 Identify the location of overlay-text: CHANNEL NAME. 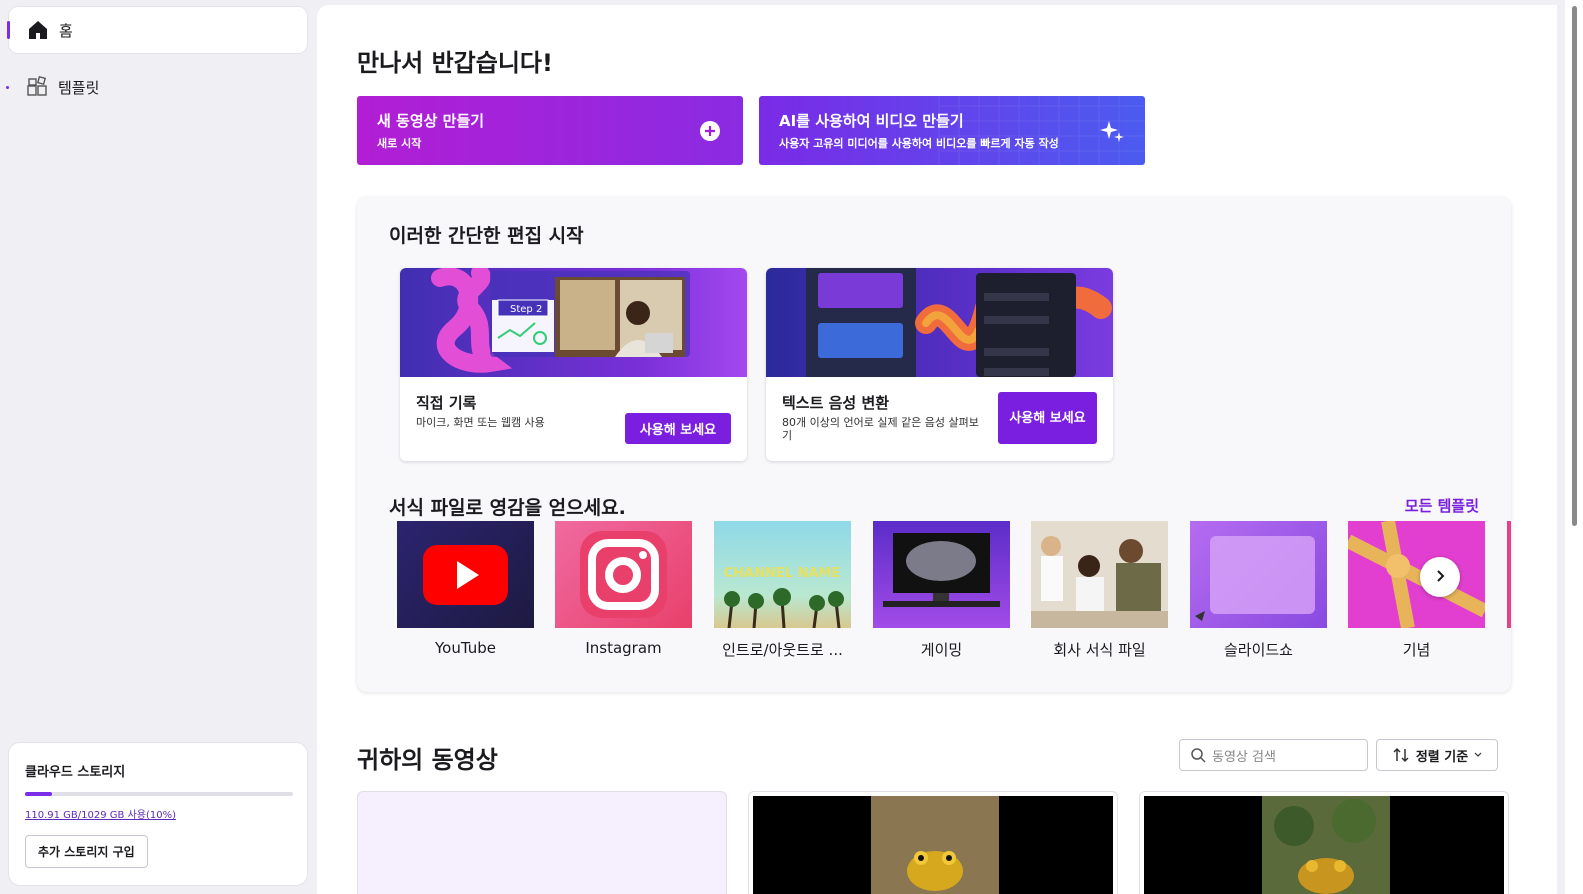
(782, 573).